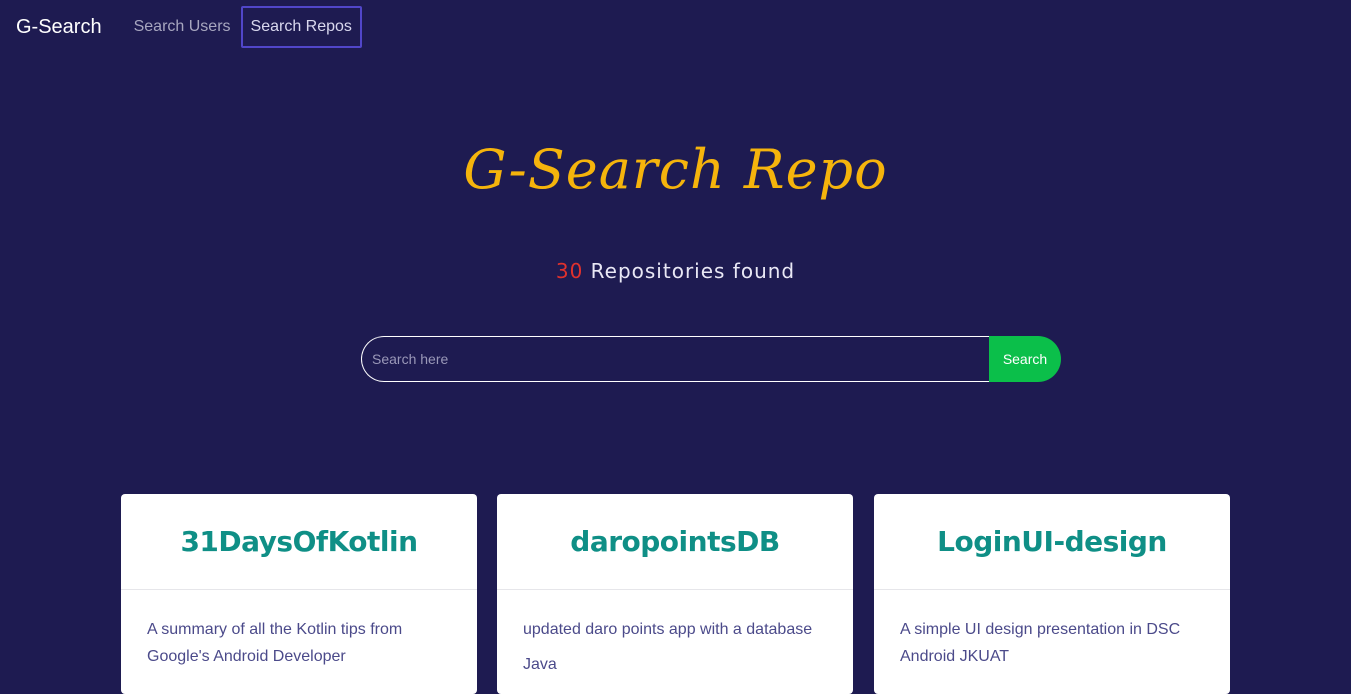 Image resolution: width=1351 pixels, height=694 pixels. What do you see at coordinates (182, 27) in the screenshot?
I see `nav-link-search-users: Search Users` at bounding box center [182, 27].